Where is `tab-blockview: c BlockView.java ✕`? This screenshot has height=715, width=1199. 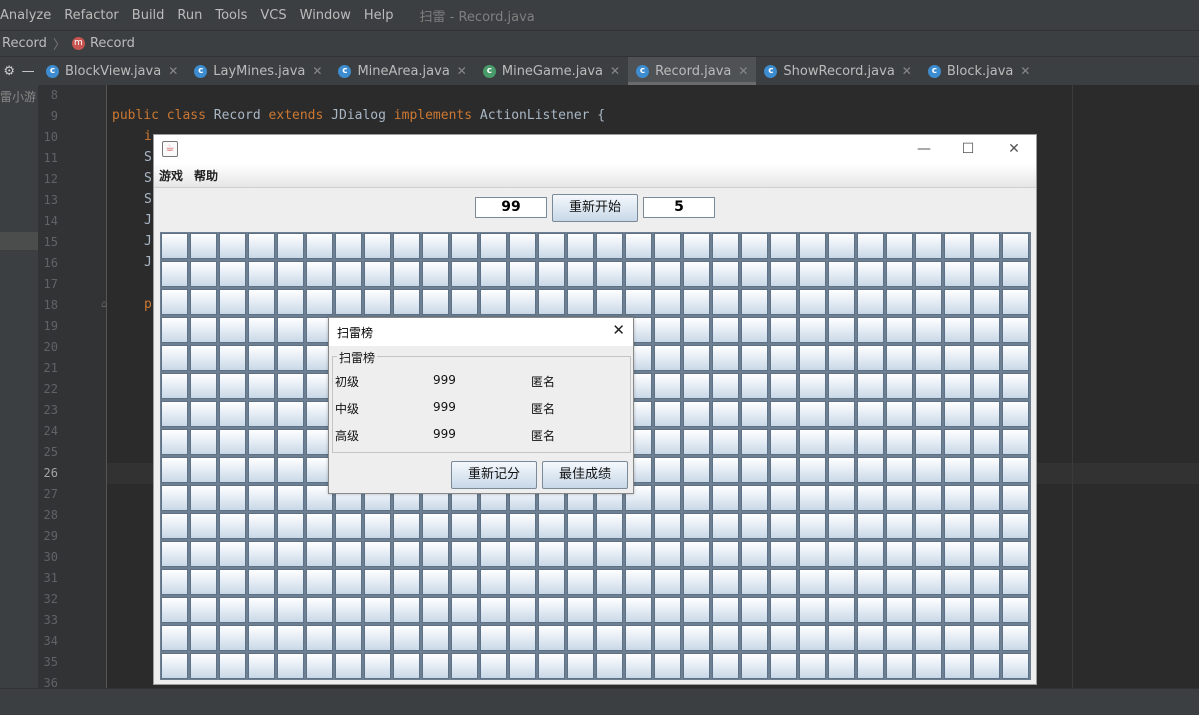 tab-blockview: c BlockView.java ✕ is located at coordinates (112, 71).